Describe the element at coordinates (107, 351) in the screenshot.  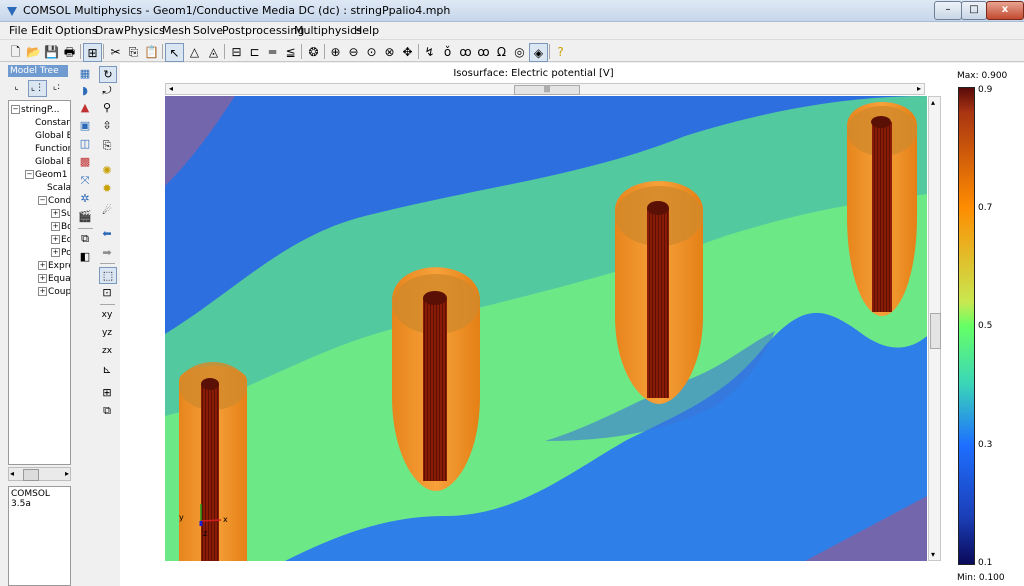
I see `zx-view-icon: zx` at that location.